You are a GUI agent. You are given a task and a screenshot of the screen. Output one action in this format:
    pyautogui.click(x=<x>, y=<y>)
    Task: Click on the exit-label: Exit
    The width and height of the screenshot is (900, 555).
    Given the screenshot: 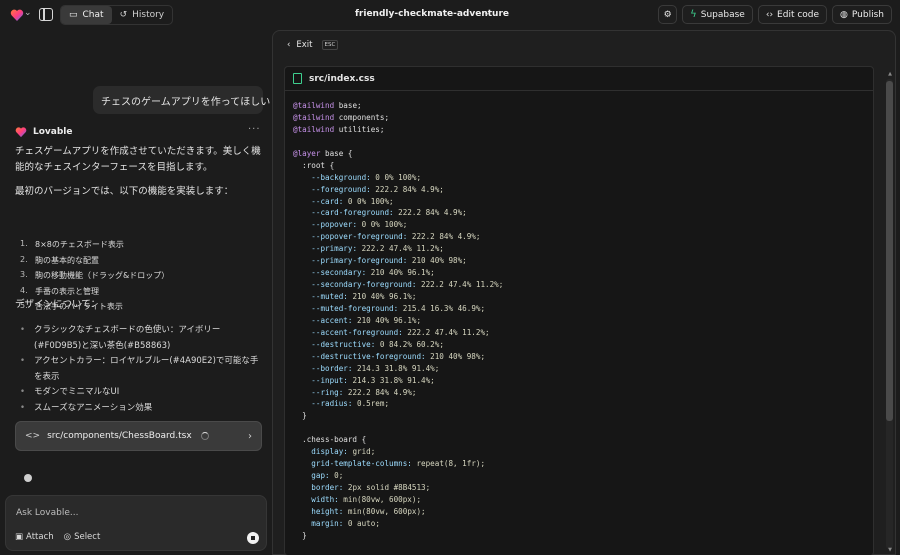 What is the action you would take?
    pyautogui.click(x=304, y=45)
    